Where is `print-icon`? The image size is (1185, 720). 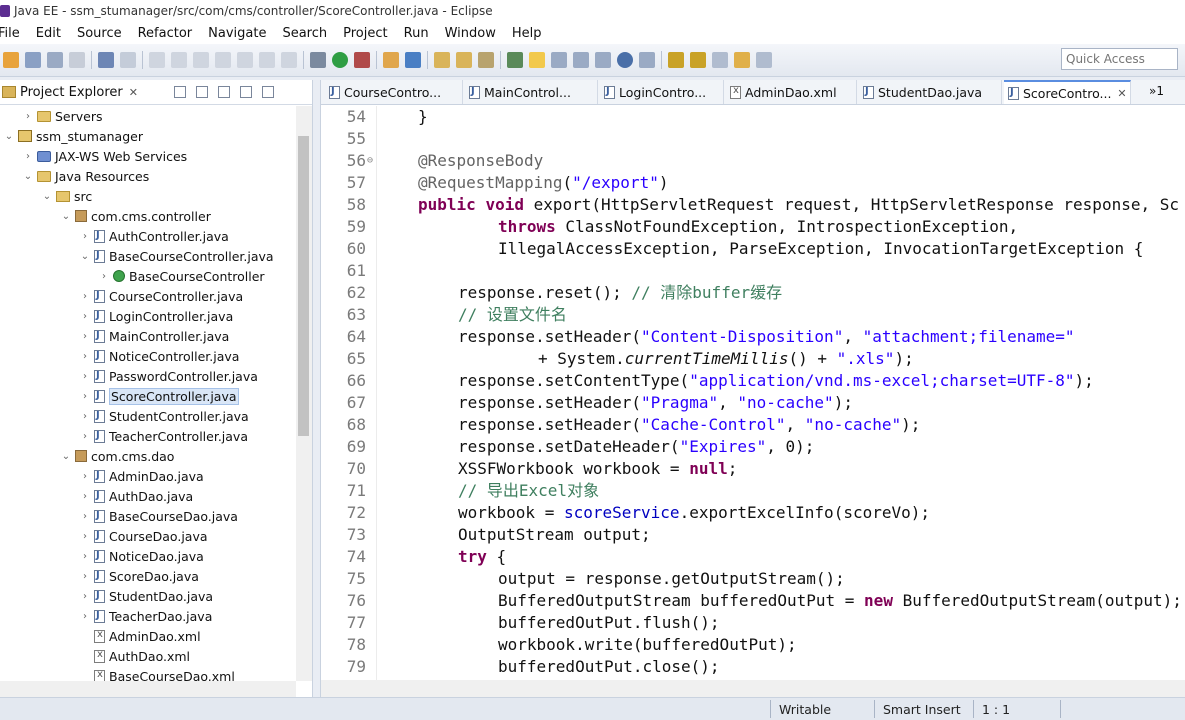 print-icon is located at coordinates (77, 60).